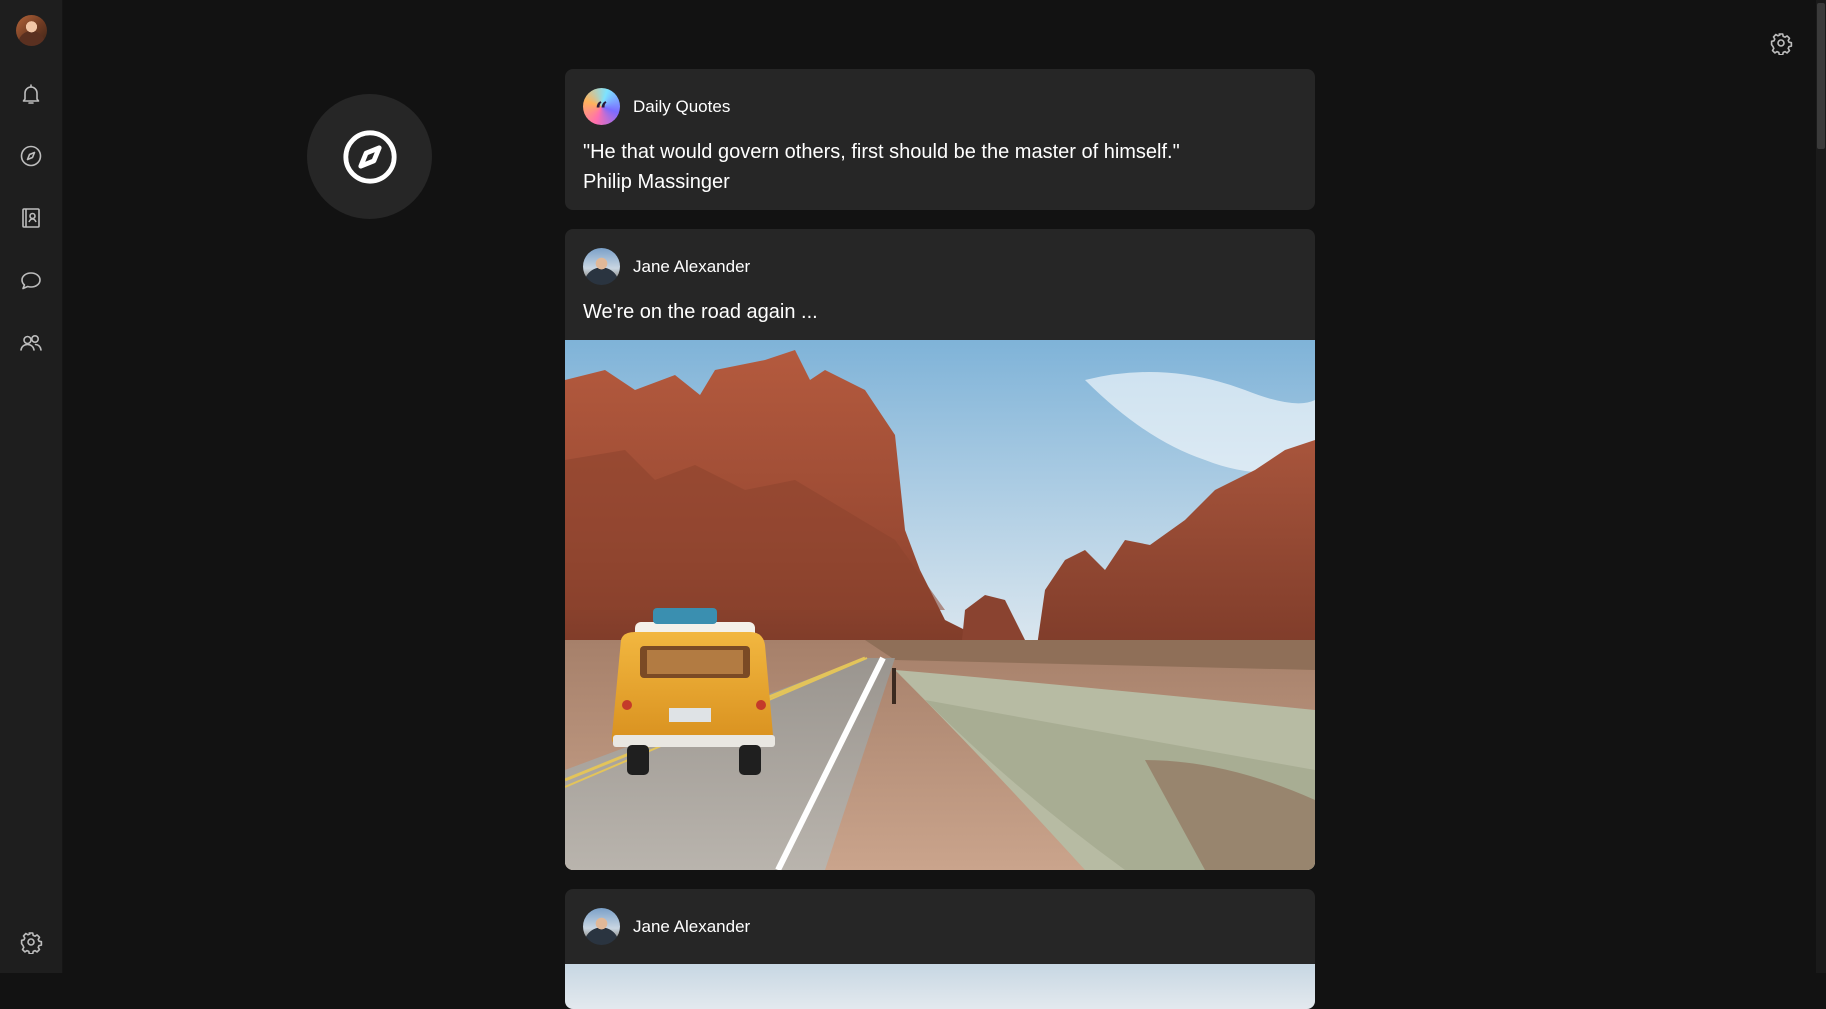 The image size is (1826, 1009). Describe the element at coordinates (31, 30) in the screenshot. I see `user-avatar` at that location.